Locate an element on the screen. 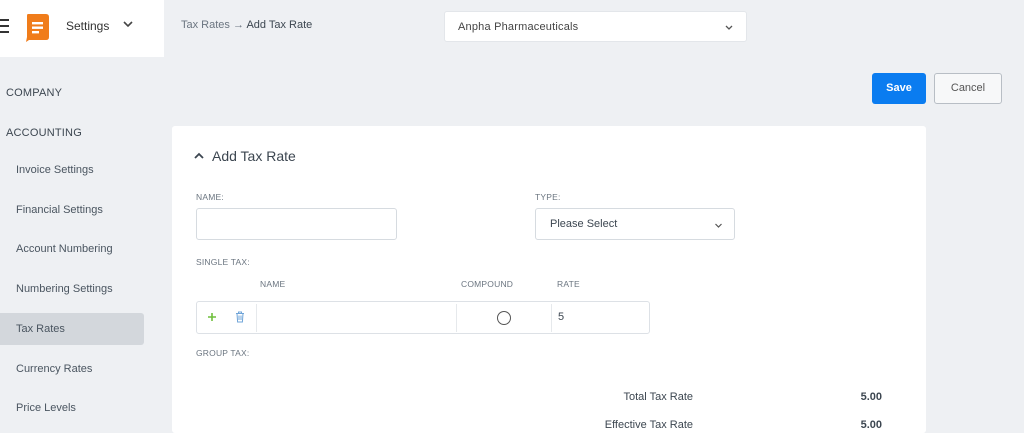  settings-menu-label: Settings is located at coordinates (87, 26).